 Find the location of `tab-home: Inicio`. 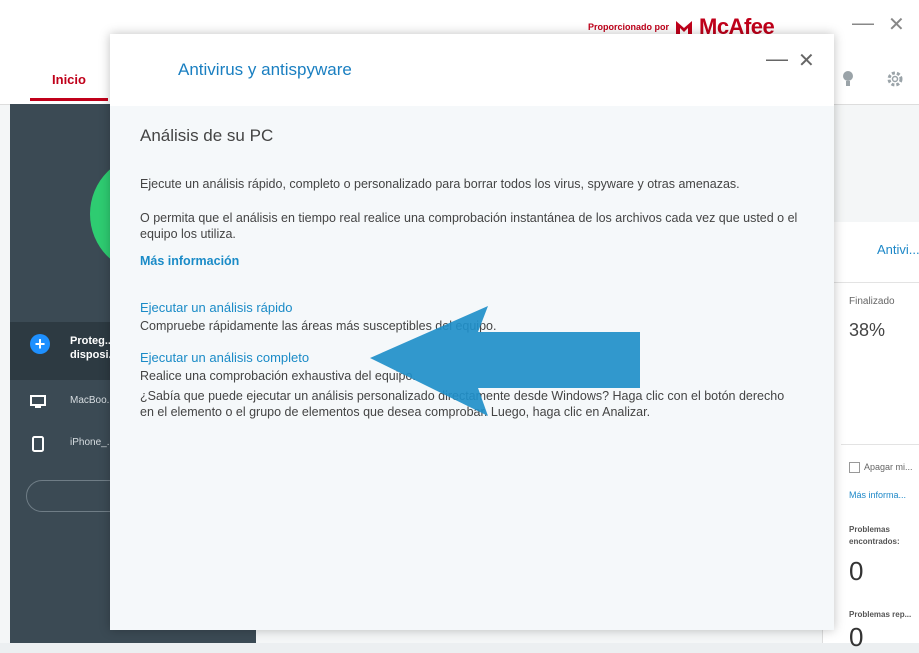

tab-home: Inicio is located at coordinates (69, 81).